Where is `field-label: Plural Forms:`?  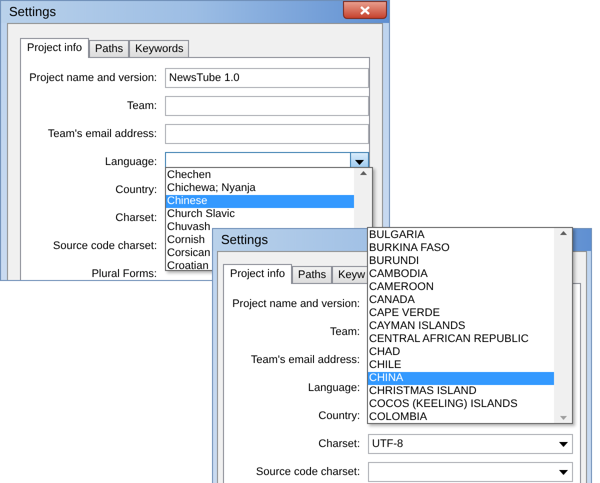
field-label: Plural Forms: is located at coordinates (124, 273).